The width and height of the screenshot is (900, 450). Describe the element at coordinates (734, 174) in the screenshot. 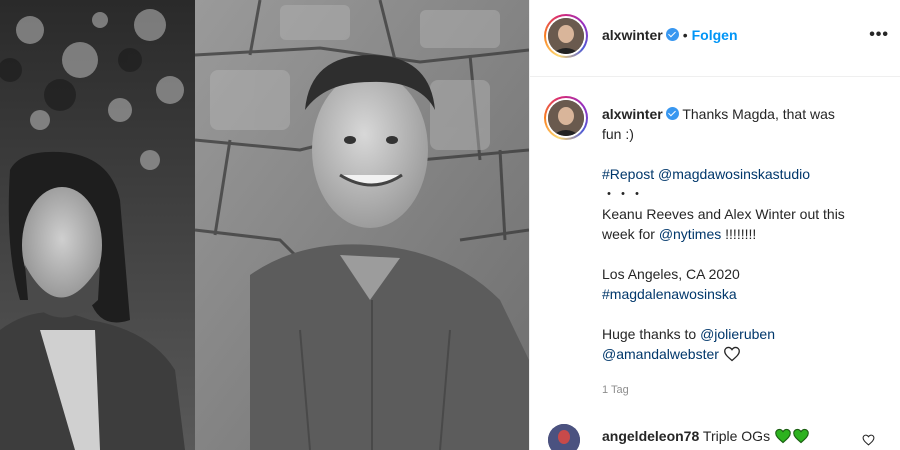

I see `repost-mention-link: @magdawosinskastudio` at that location.